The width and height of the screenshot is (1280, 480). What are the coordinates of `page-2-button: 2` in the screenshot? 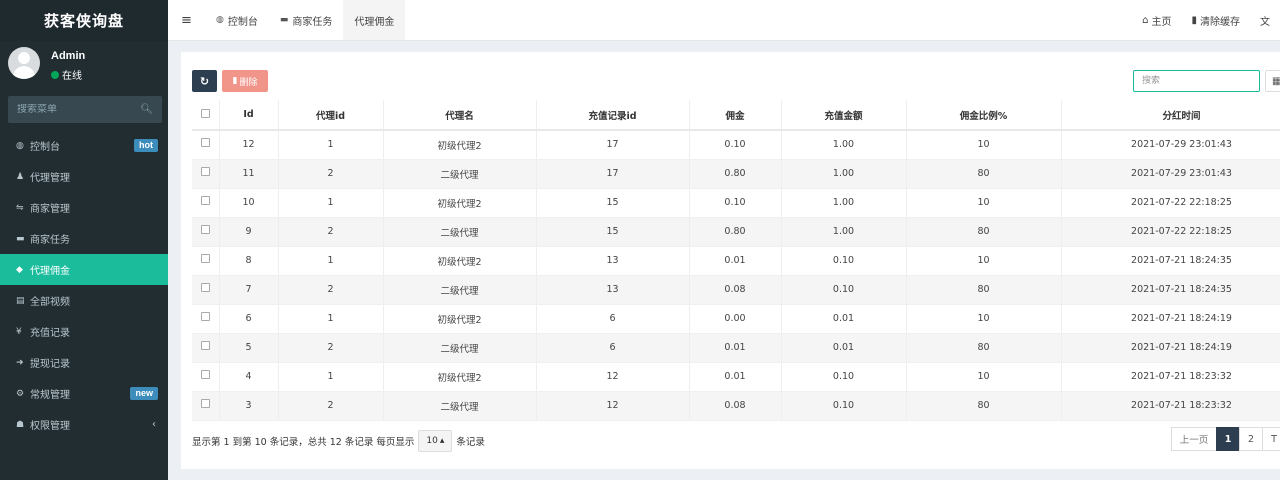 It's located at (1251, 439).